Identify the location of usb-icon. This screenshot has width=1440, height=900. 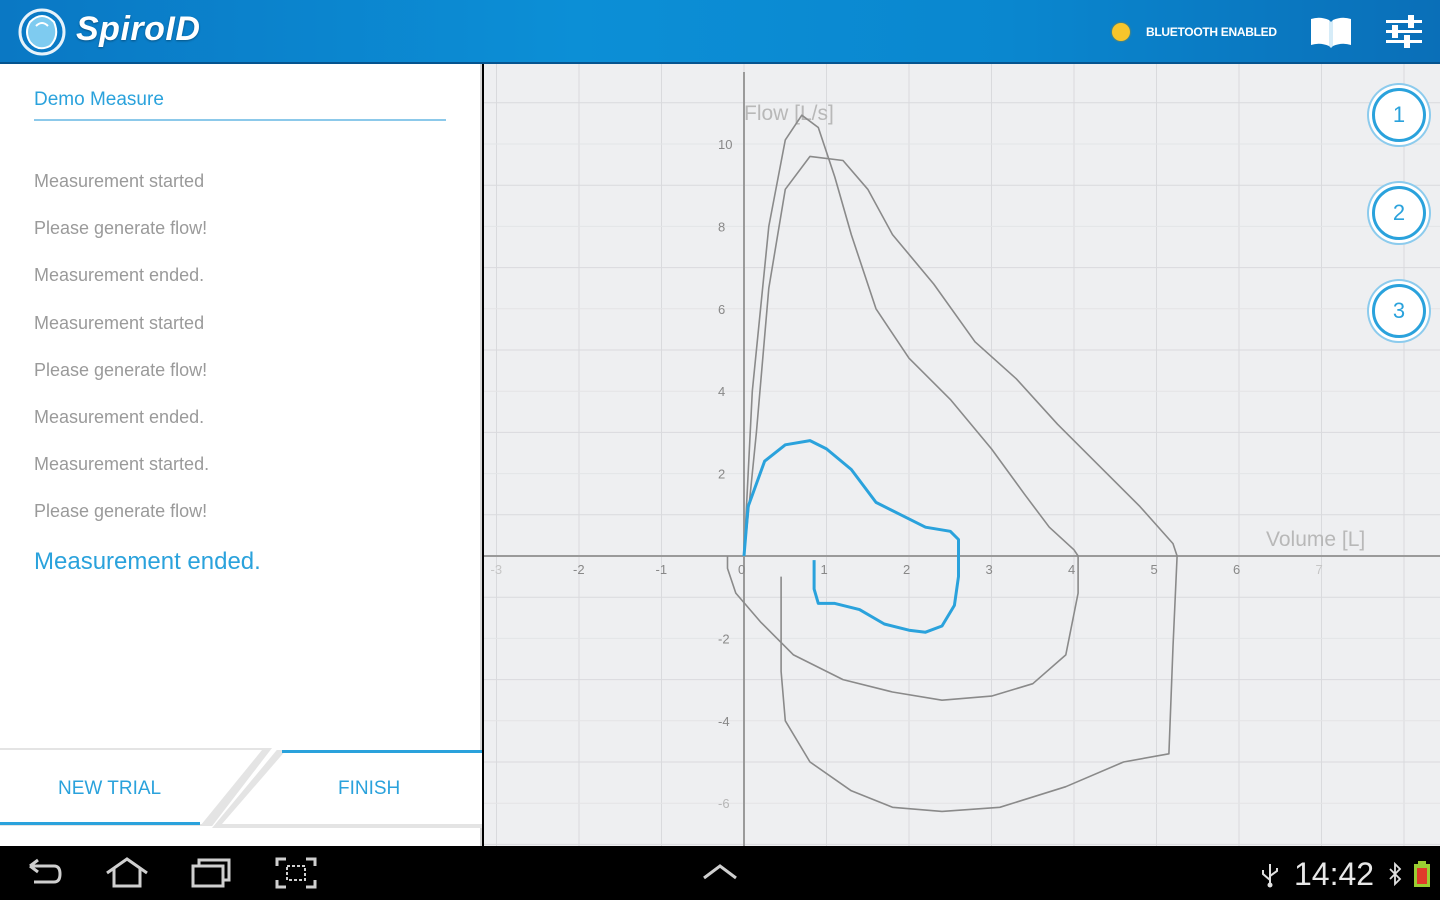
(1270, 876).